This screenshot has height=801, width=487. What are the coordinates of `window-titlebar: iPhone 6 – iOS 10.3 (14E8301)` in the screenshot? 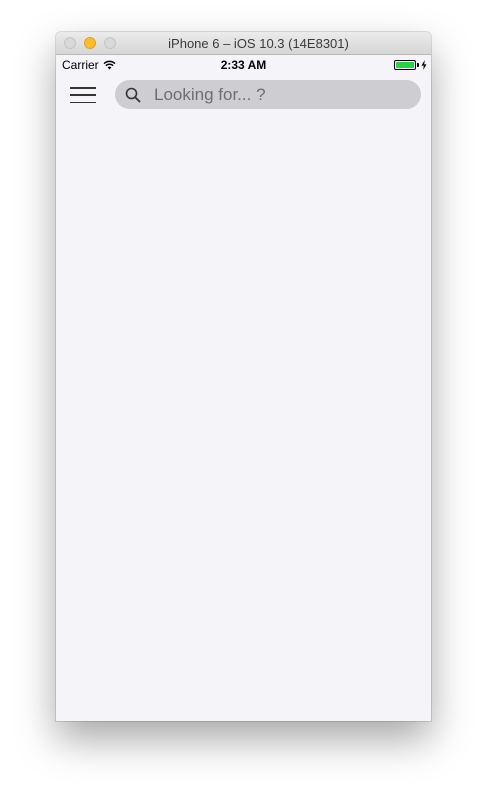 It's located at (243, 43).